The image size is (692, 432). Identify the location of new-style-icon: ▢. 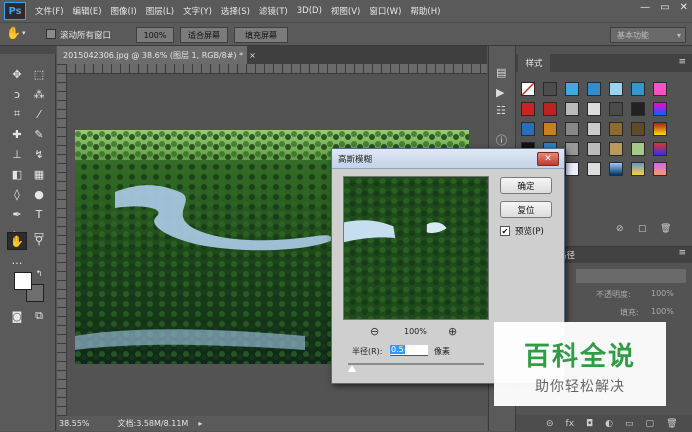
(642, 229).